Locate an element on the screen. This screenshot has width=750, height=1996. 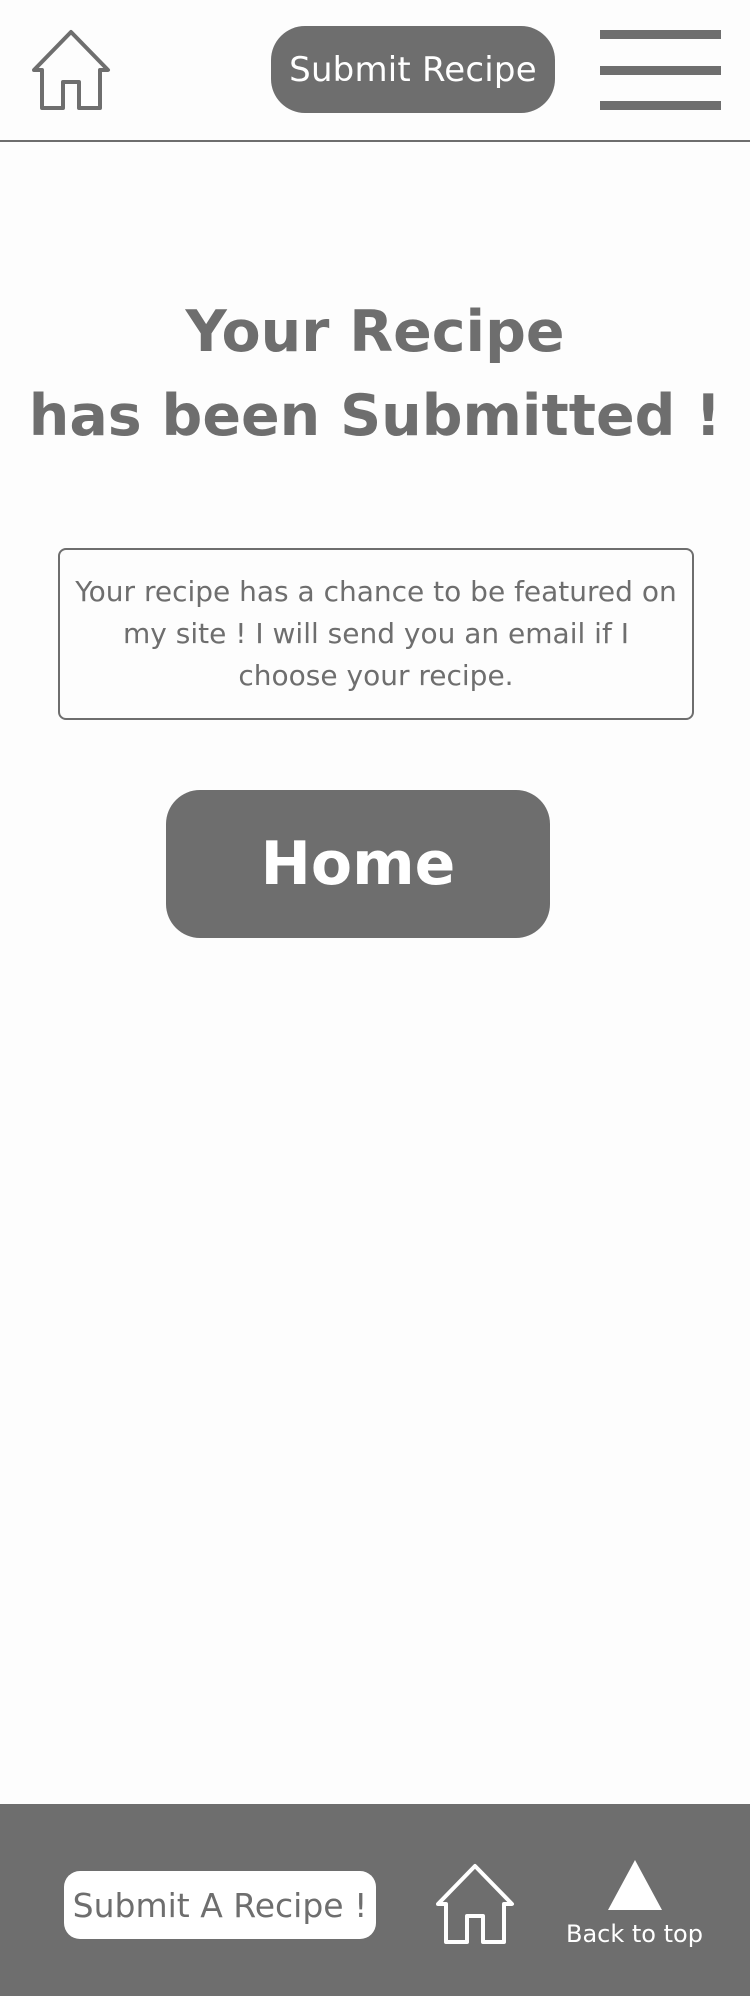
triangle-up-icon is located at coordinates (635, 1885).